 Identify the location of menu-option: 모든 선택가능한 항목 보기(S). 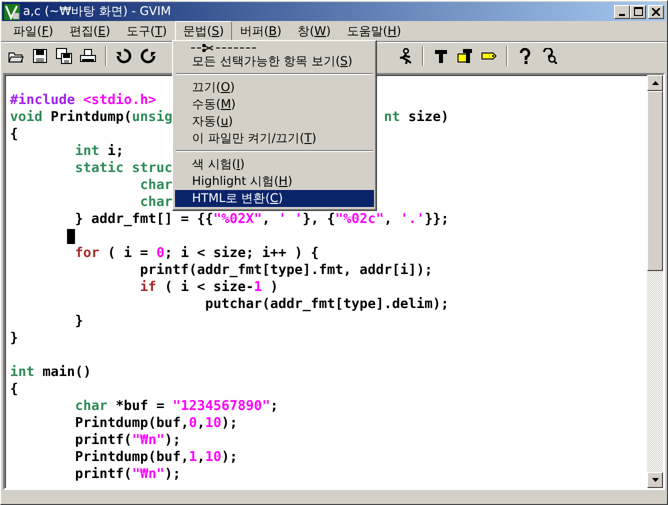
(274, 61).